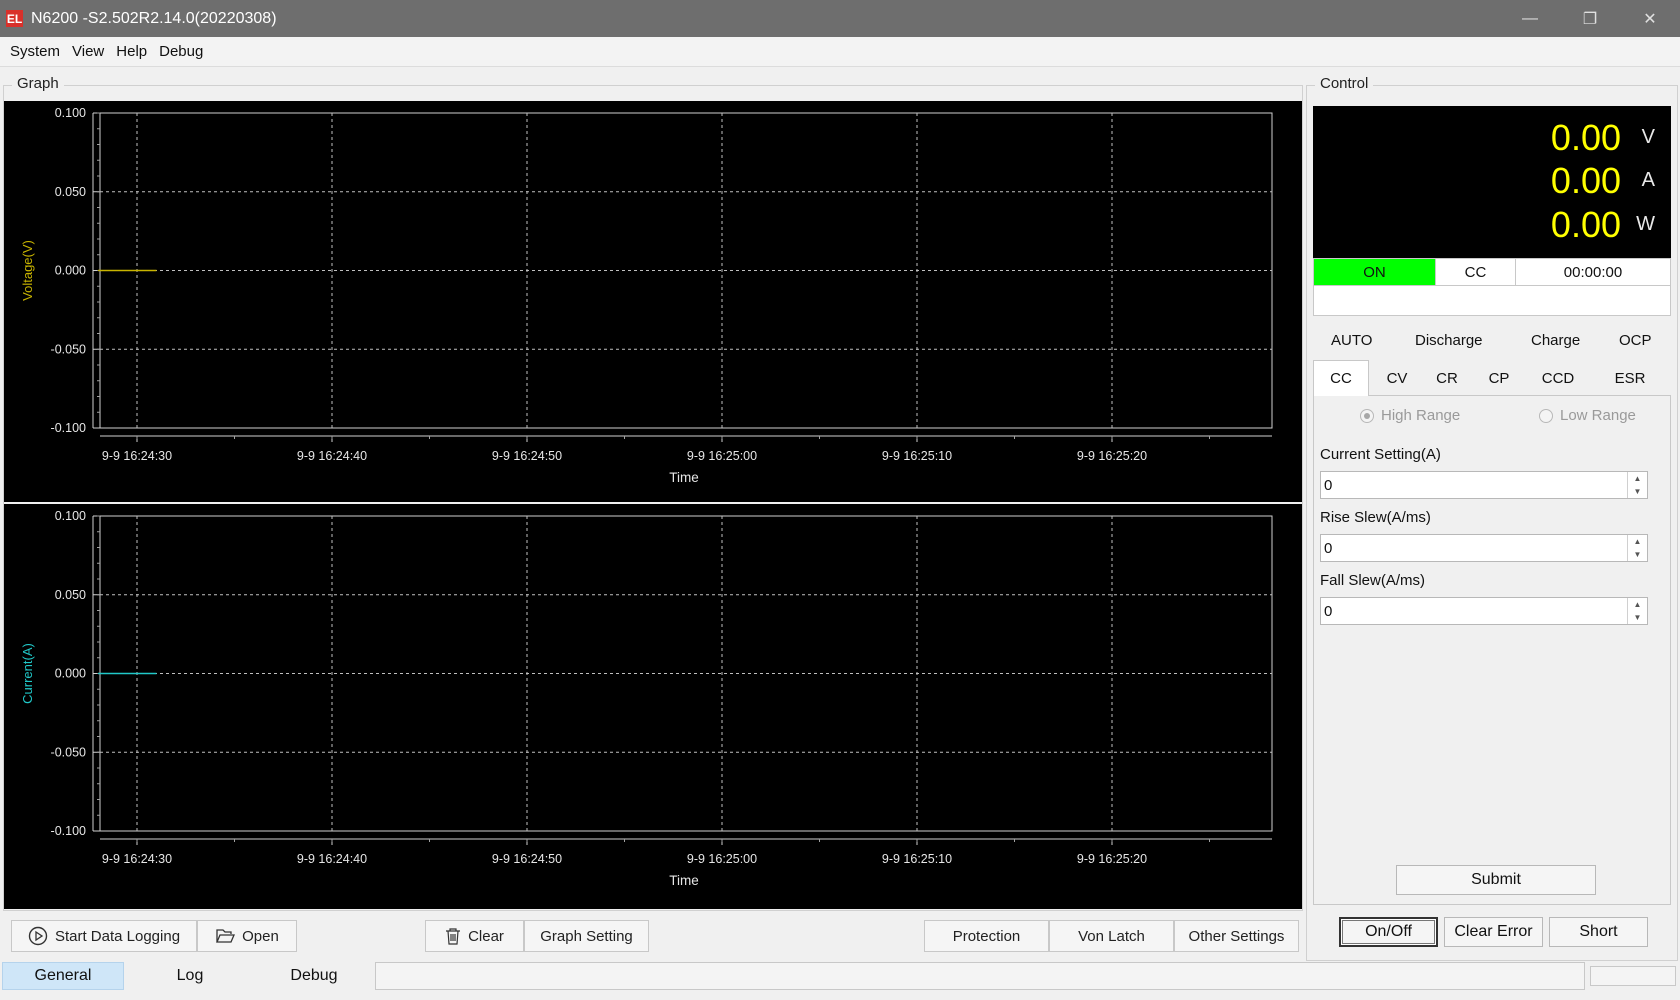 This screenshot has width=1680, height=1000. I want to click on timer-display: 00:00:00, so click(1593, 272).